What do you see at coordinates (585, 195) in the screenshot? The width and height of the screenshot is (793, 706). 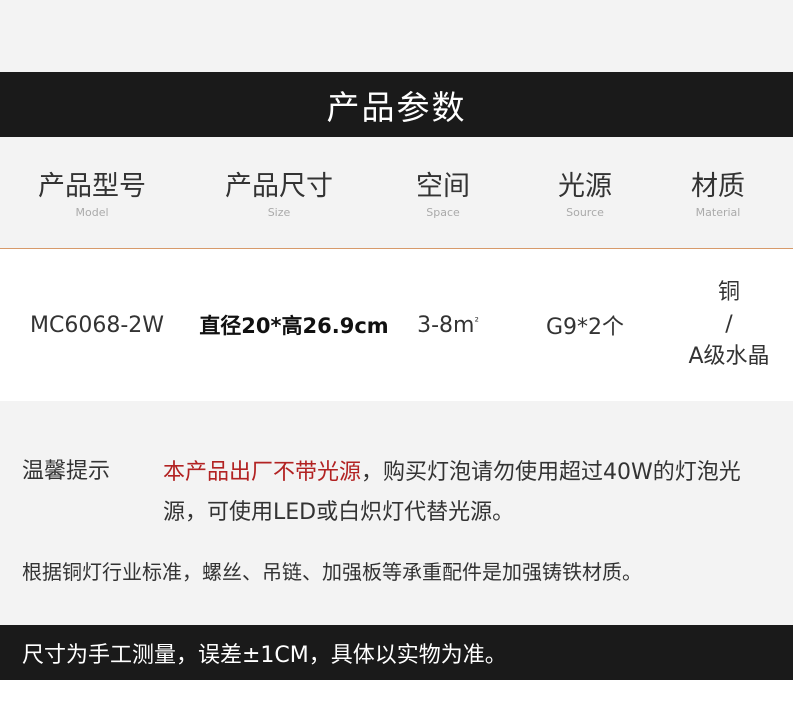 I see `header-source: 光源 Source` at bounding box center [585, 195].